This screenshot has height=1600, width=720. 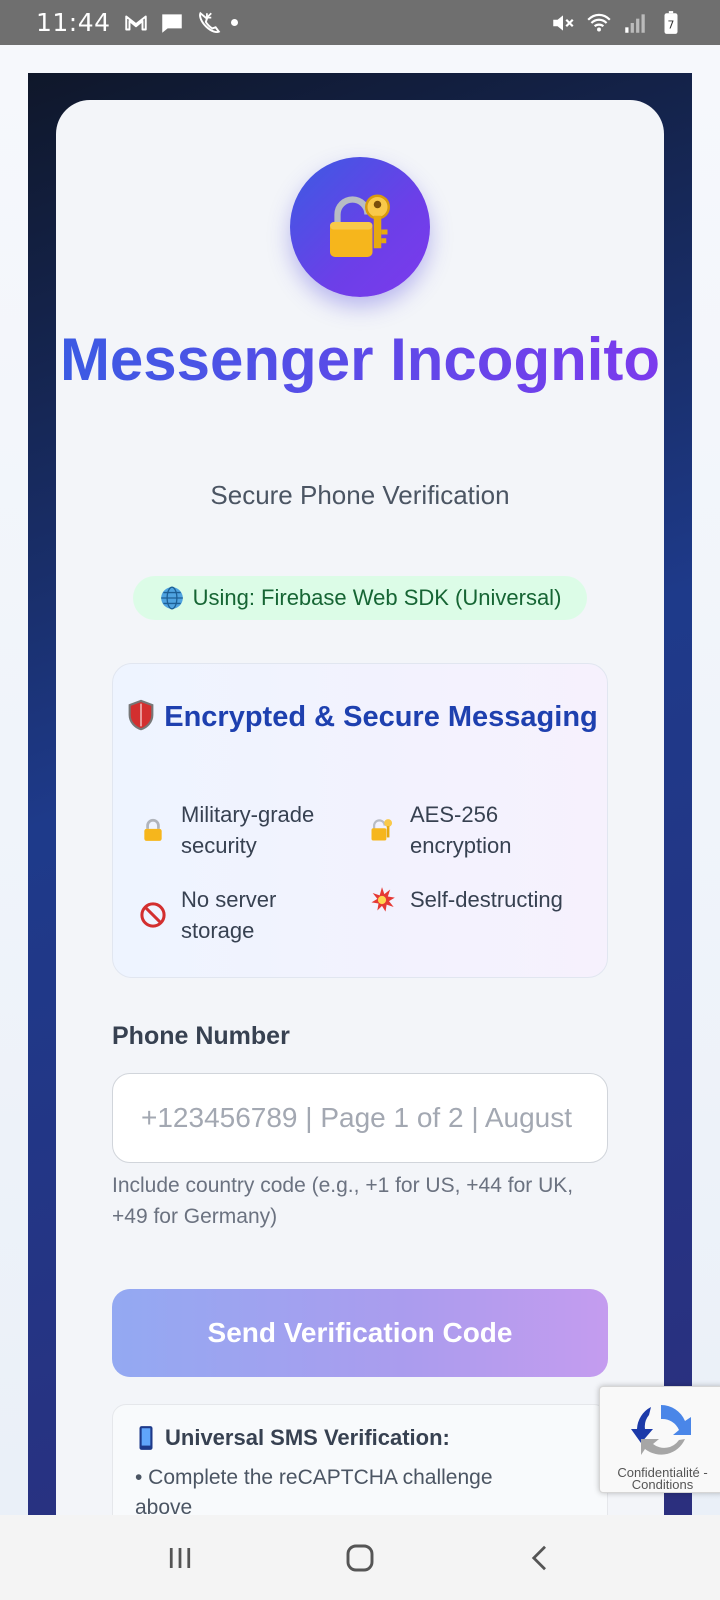 I want to click on battery-icon: 7, so click(x=671, y=22).